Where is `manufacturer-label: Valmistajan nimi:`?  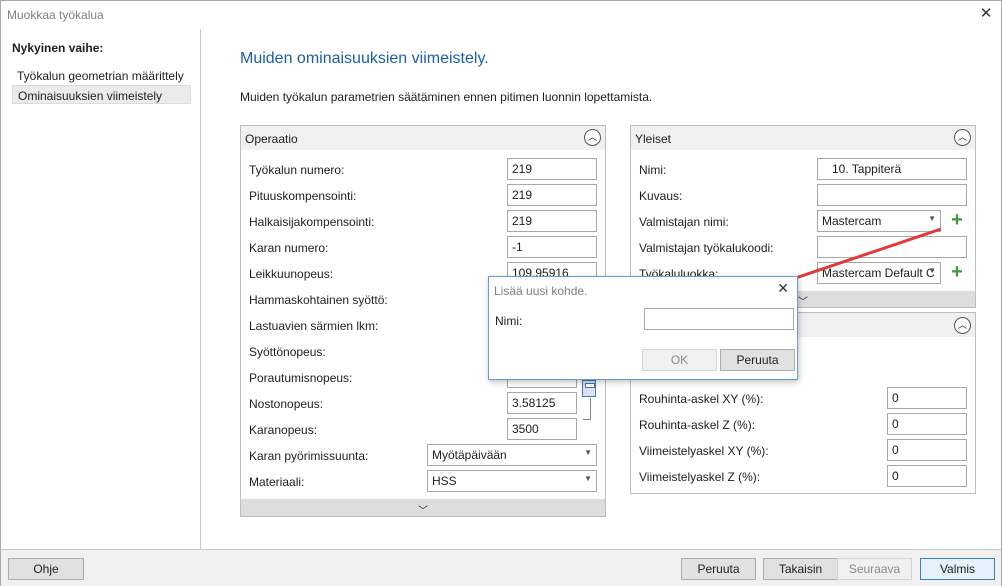
manufacturer-label: Valmistajan nimi: is located at coordinates (684, 222).